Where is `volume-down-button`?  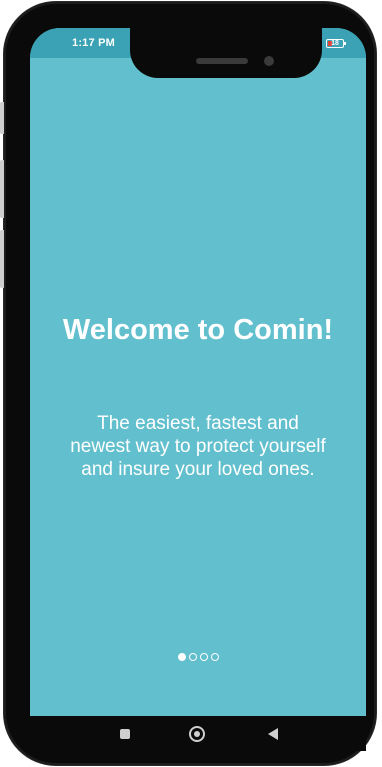 volume-down-button is located at coordinates (2, 259).